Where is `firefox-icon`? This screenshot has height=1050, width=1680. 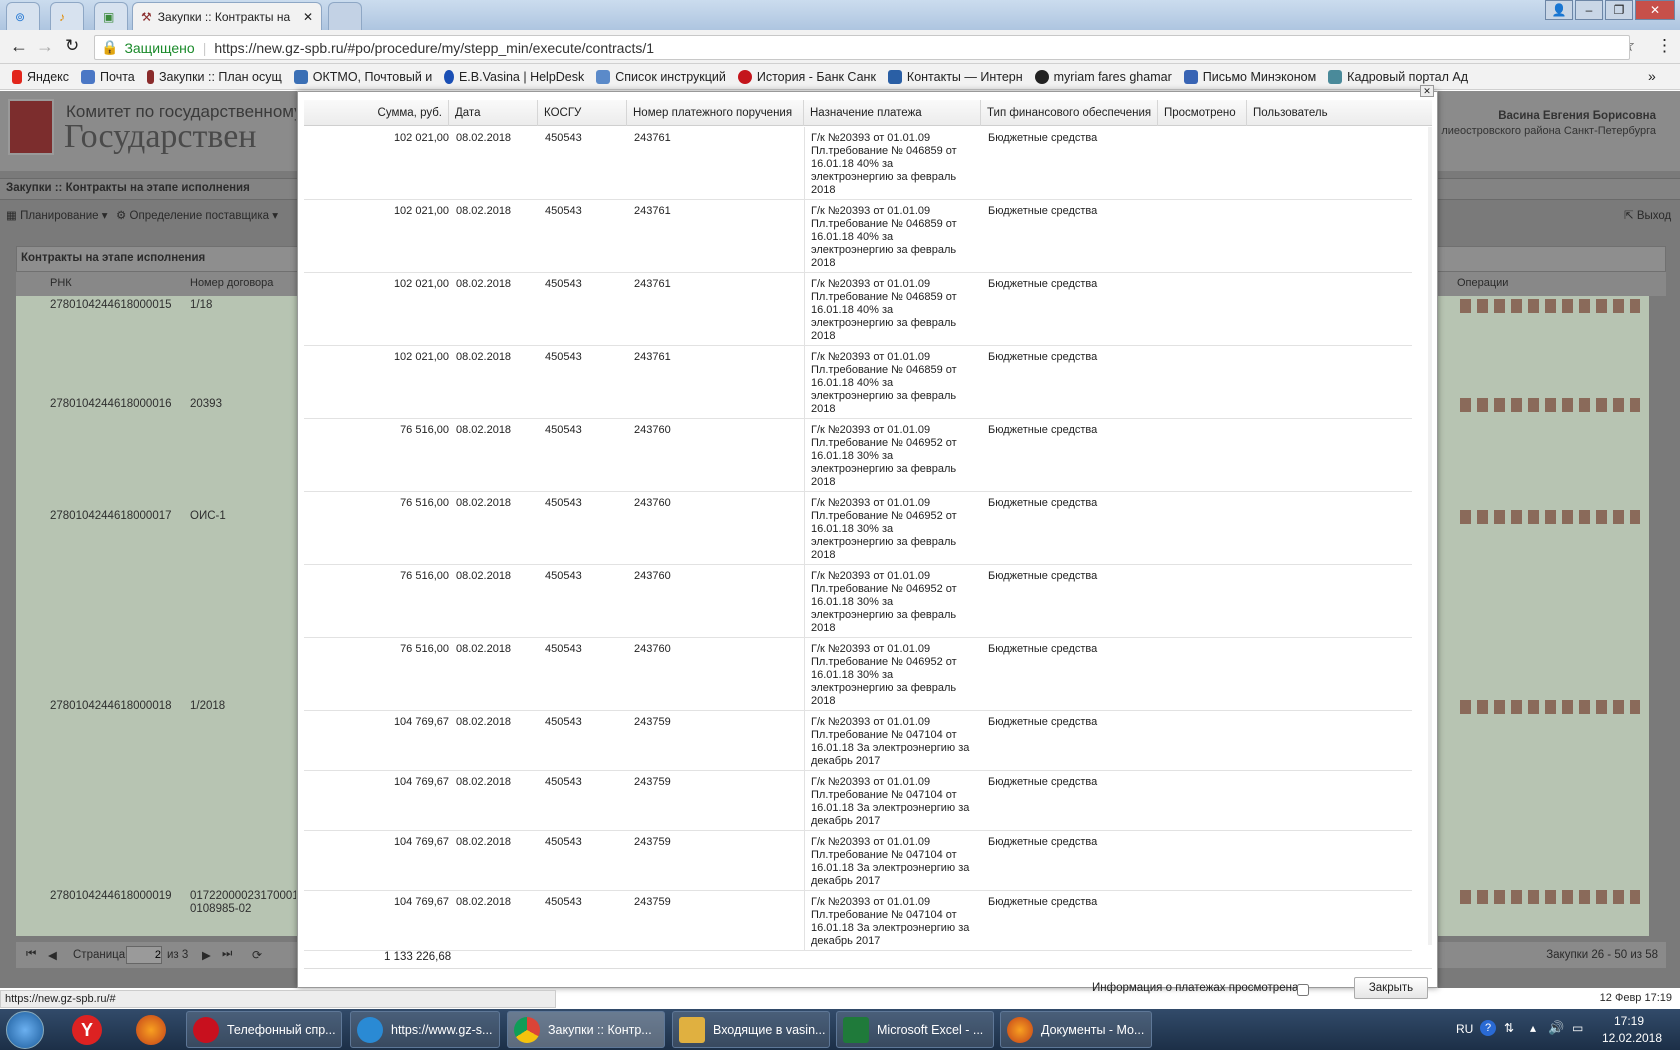
firefox-icon is located at coordinates (151, 1030).